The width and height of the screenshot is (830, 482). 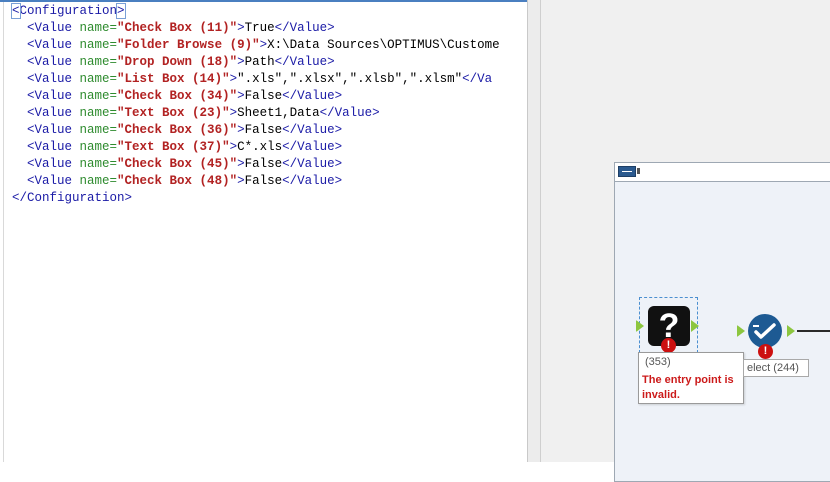 I want to click on editor-gutter, so click(x=3, y=232).